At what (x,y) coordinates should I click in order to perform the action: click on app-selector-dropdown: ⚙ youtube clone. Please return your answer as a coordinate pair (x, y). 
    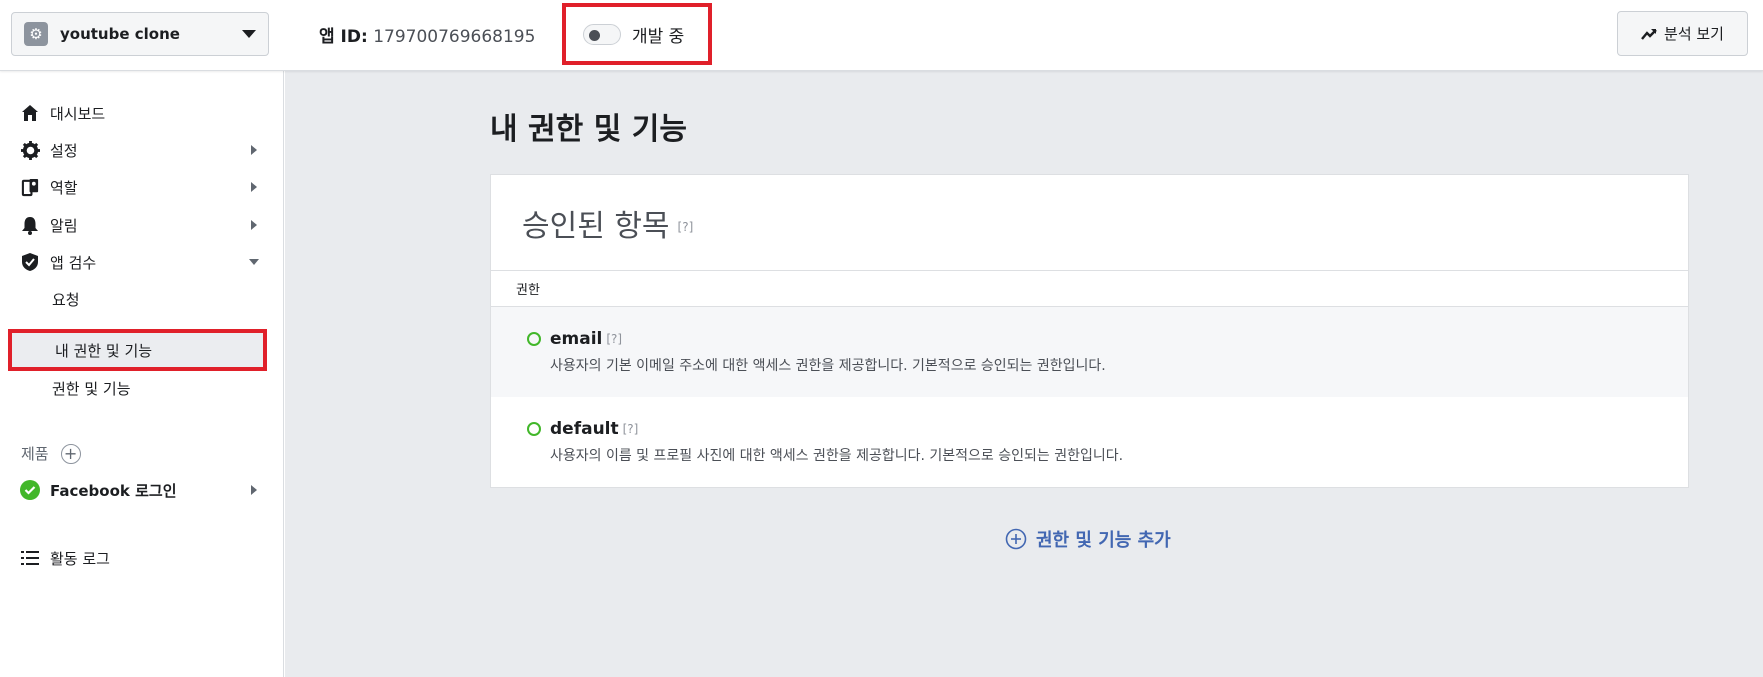
    Looking at the image, I should click on (140, 34).